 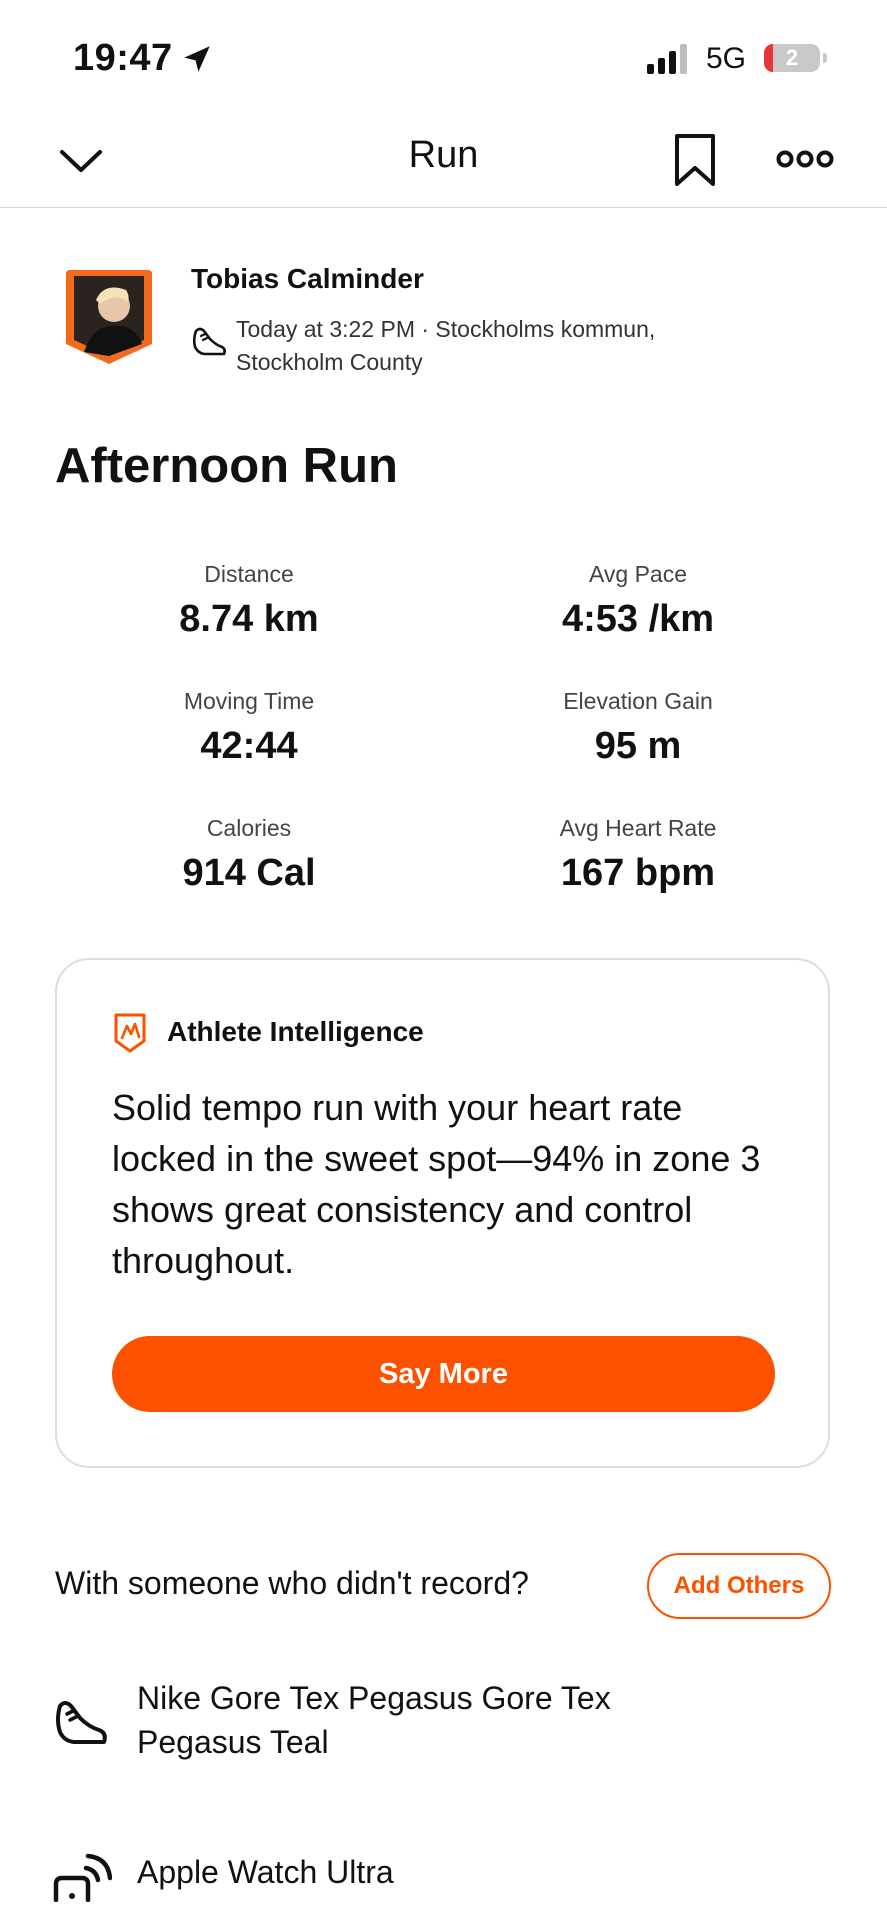 What do you see at coordinates (81, 1722) in the screenshot?
I see `shoe-icon` at bounding box center [81, 1722].